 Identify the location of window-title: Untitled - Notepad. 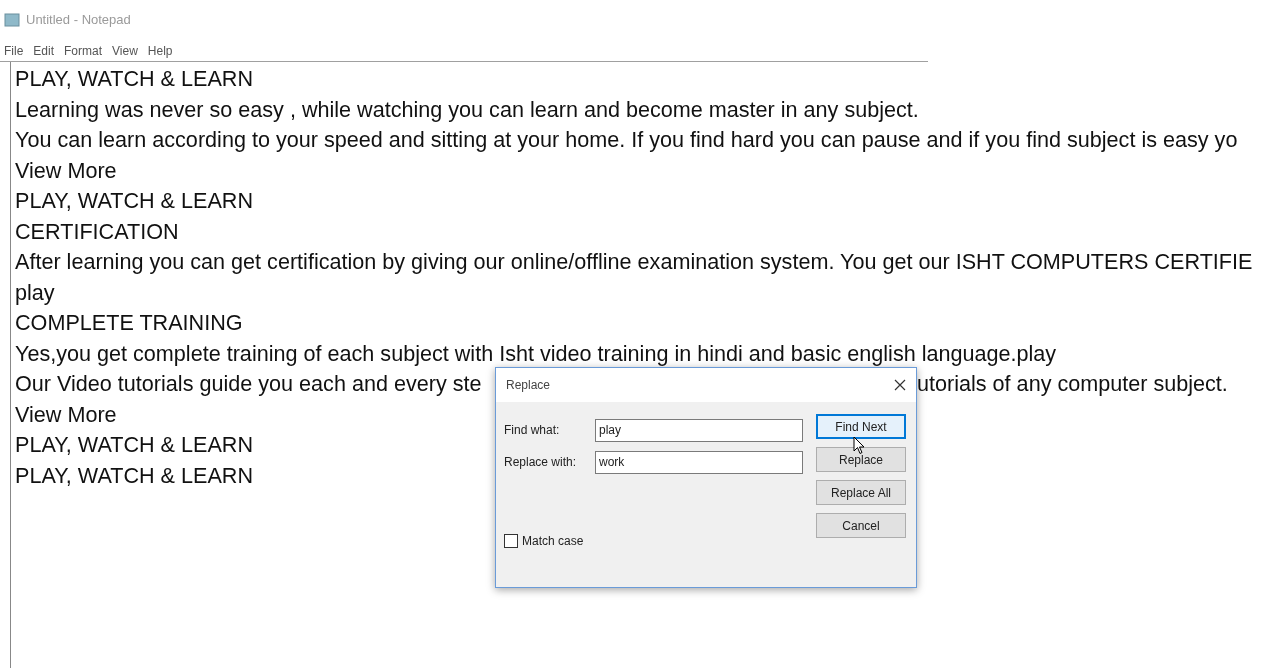
(78, 20).